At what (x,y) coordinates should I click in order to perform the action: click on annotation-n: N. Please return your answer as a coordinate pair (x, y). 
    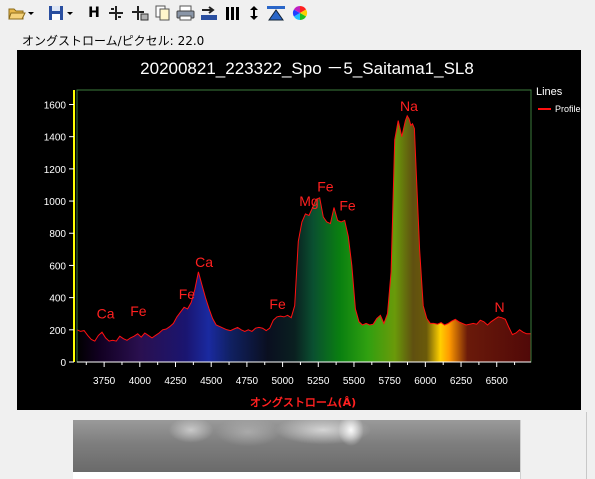
    Looking at the image, I should click on (500, 307).